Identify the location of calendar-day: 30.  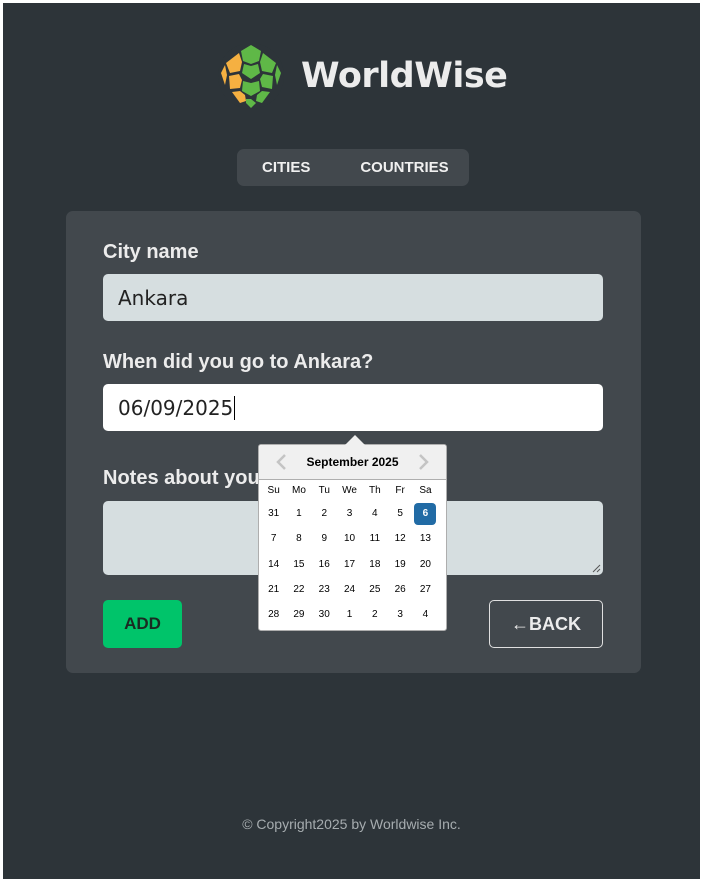
(324, 614).